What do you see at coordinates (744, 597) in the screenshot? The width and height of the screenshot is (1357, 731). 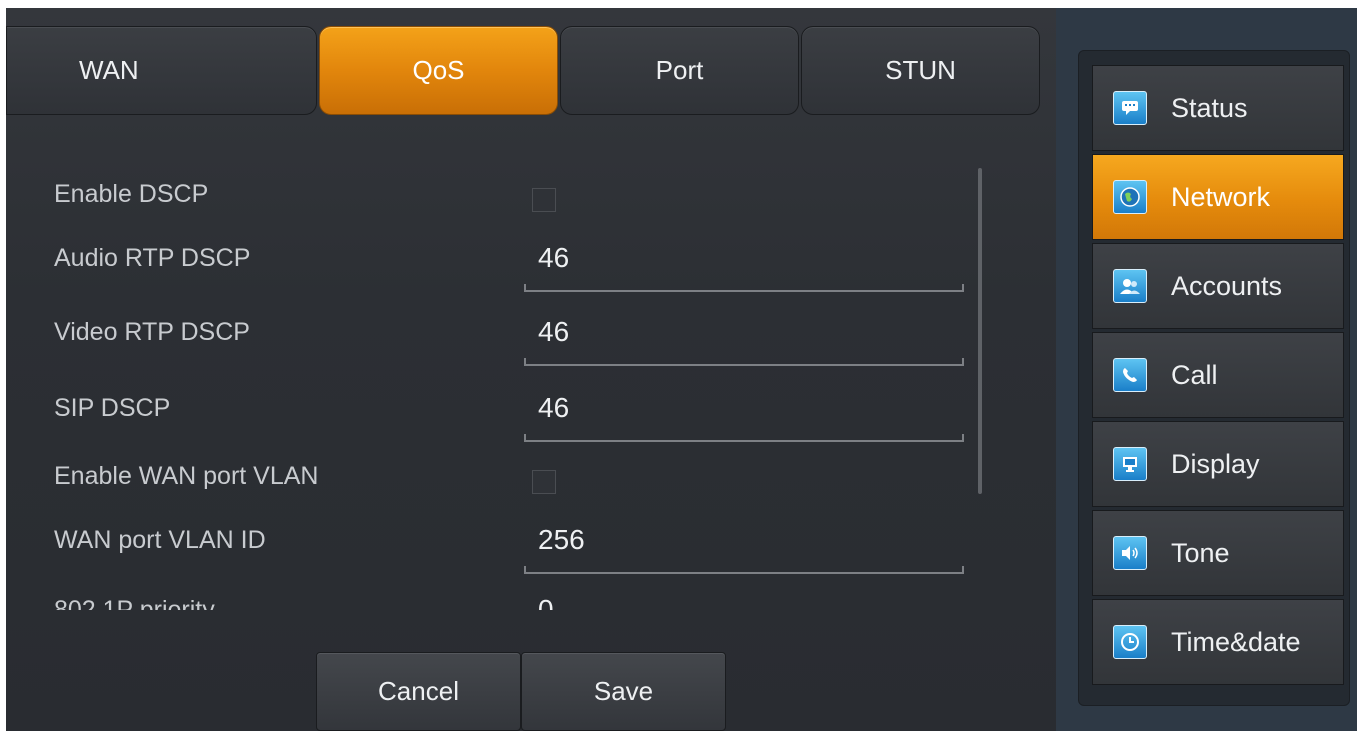 I see `priority-8021p-input: 0` at bounding box center [744, 597].